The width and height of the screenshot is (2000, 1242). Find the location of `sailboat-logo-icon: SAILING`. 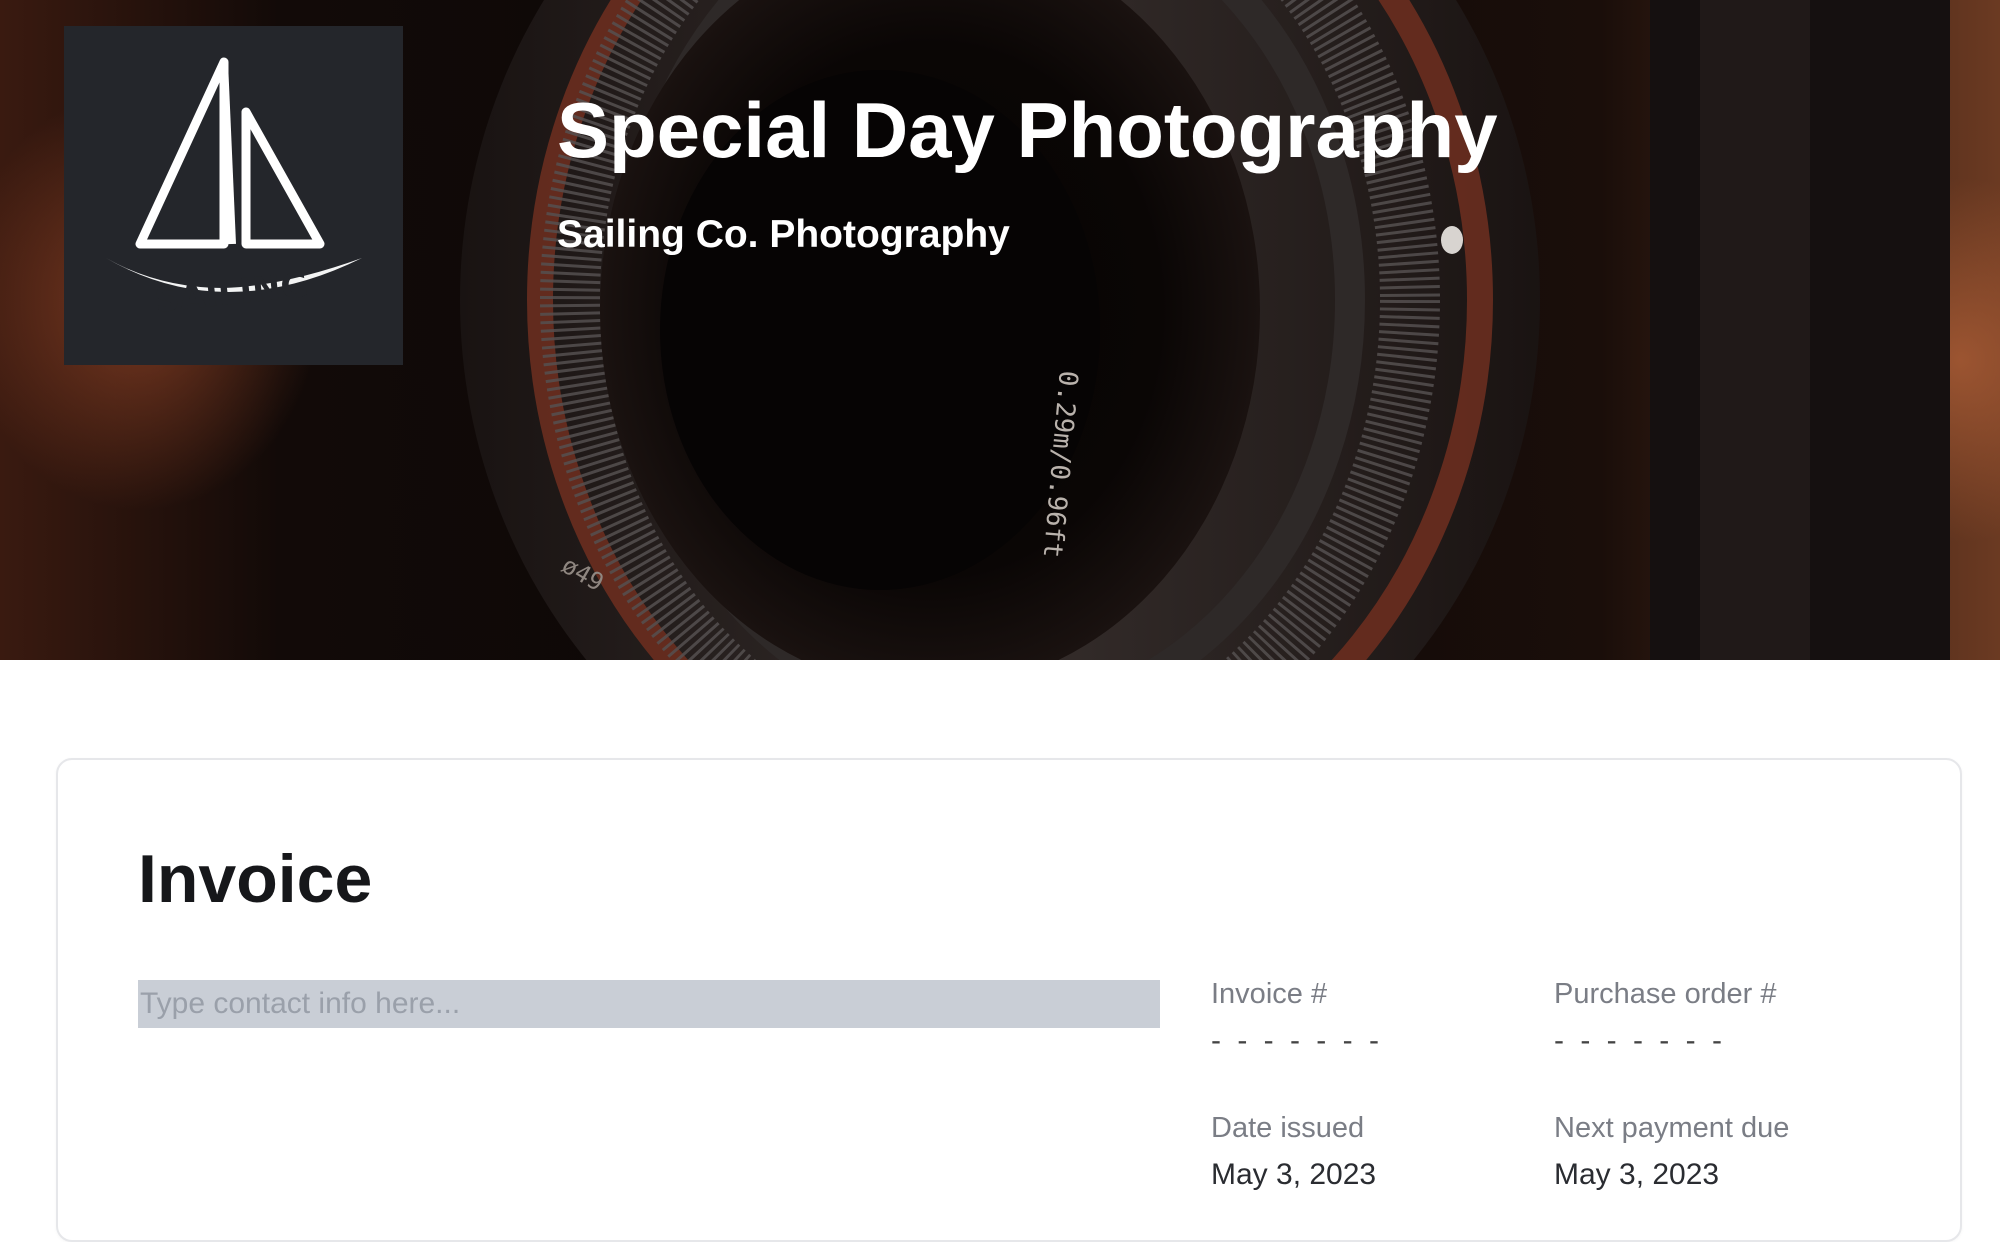

sailboat-logo-icon: SAILING is located at coordinates (234, 189).